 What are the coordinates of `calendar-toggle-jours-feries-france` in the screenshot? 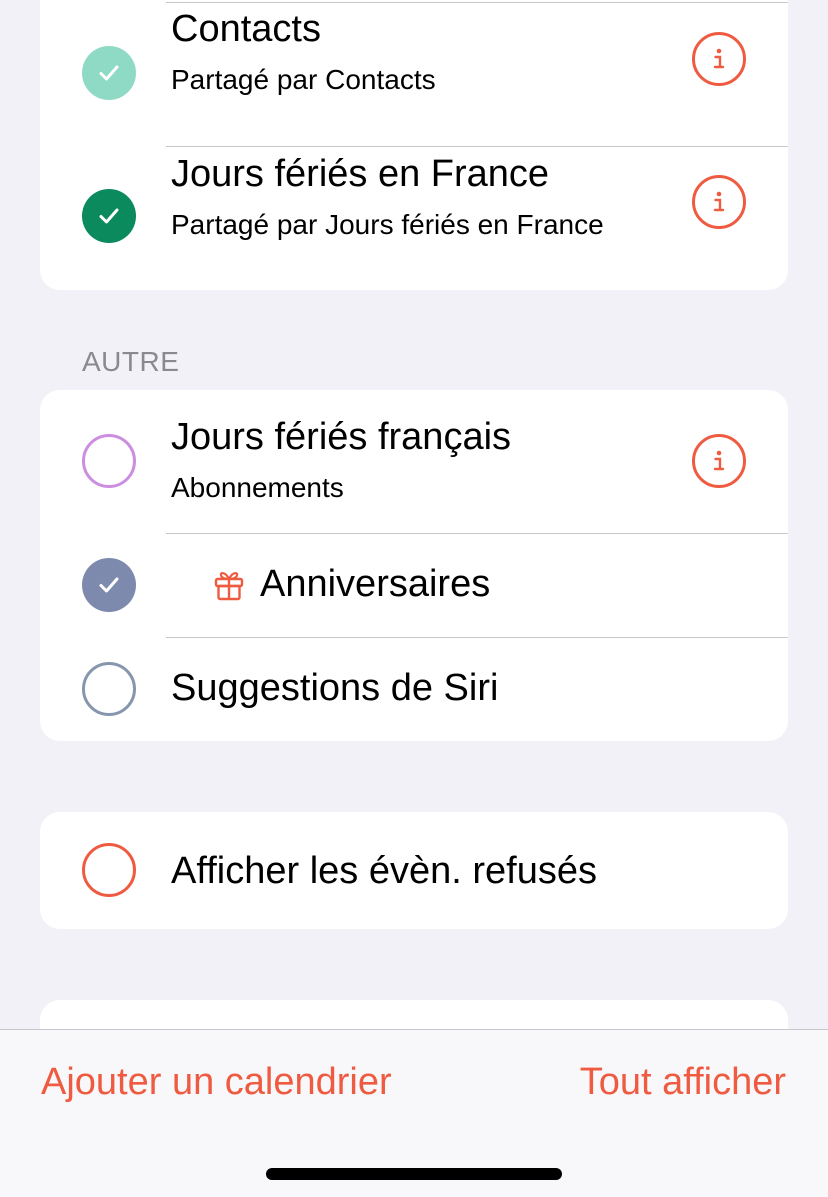 It's located at (109, 216).